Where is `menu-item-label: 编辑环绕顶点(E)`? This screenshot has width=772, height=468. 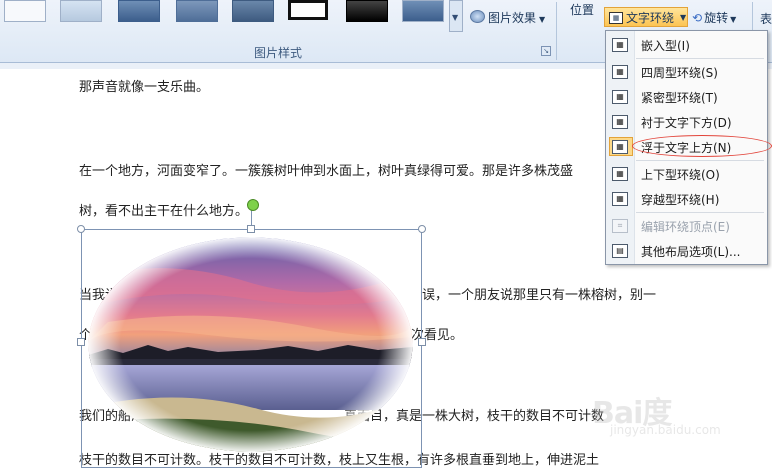
menu-item-label: 编辑环绕顶点(E) is located at coordinates (685, 227).